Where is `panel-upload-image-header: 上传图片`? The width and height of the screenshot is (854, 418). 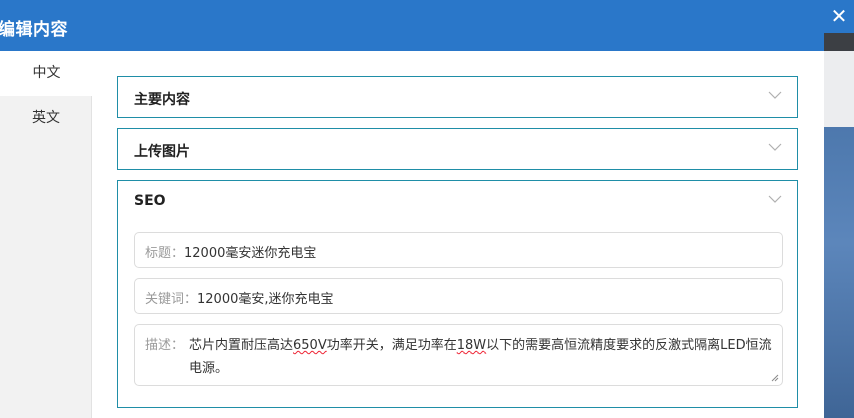 panel-upload-image-header: 上传图片 is located at coordinates (457, 149).